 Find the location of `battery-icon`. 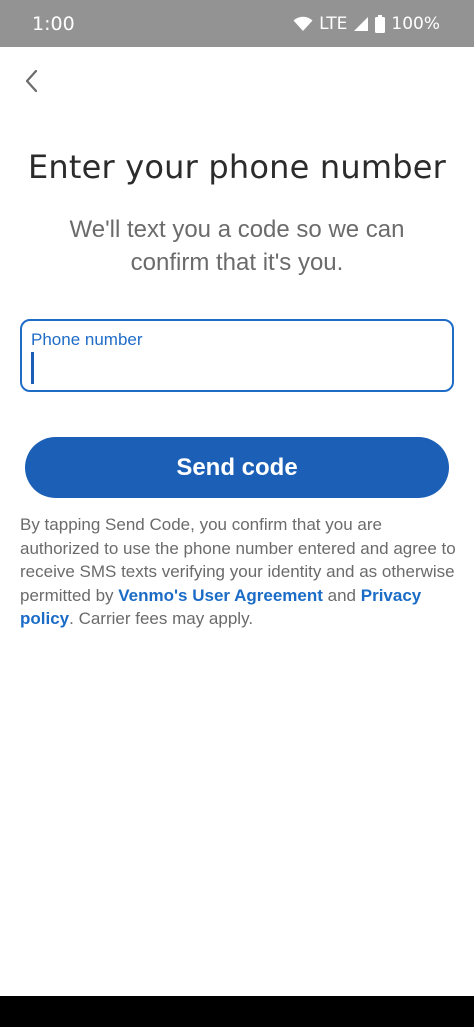

battery-icon is located at coordinates (380, 23).